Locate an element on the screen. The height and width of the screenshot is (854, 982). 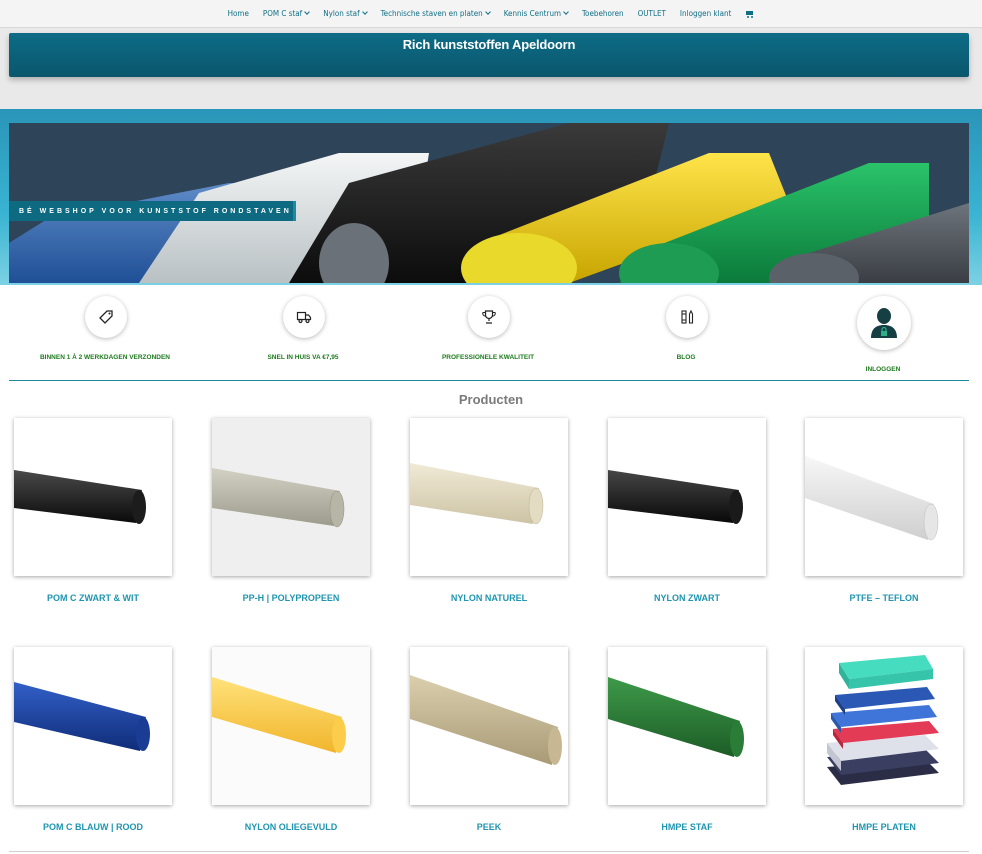
nav-technische-staven: Technische staven en platen is located at coordinates (435, 13).